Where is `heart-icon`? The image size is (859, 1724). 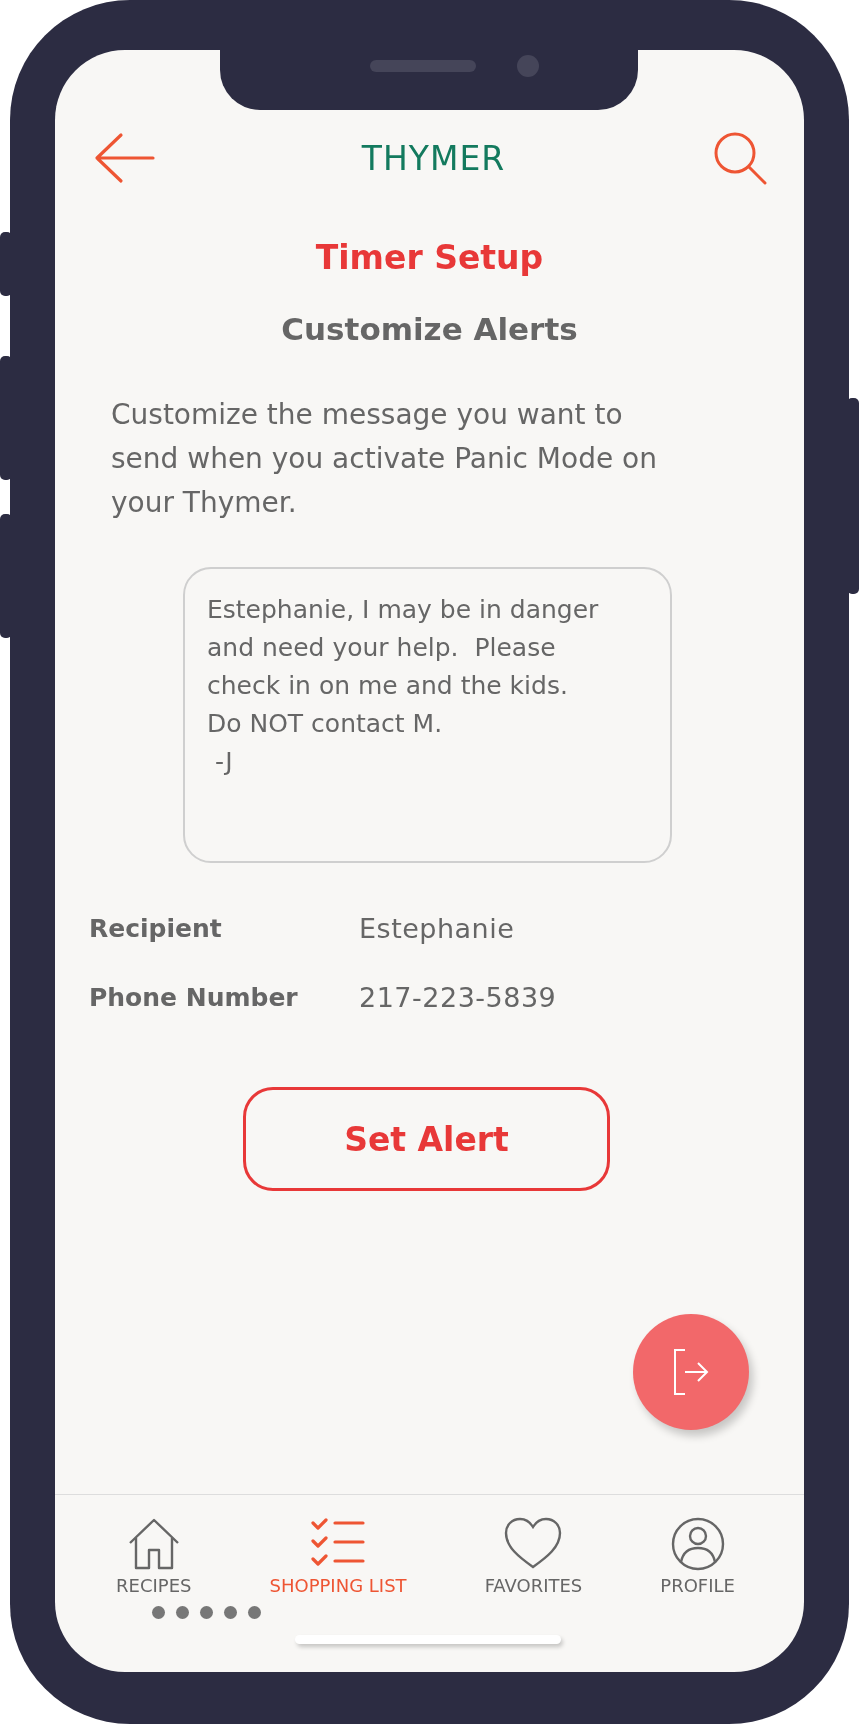 heart-icon is located at coordinates (533, 1544).